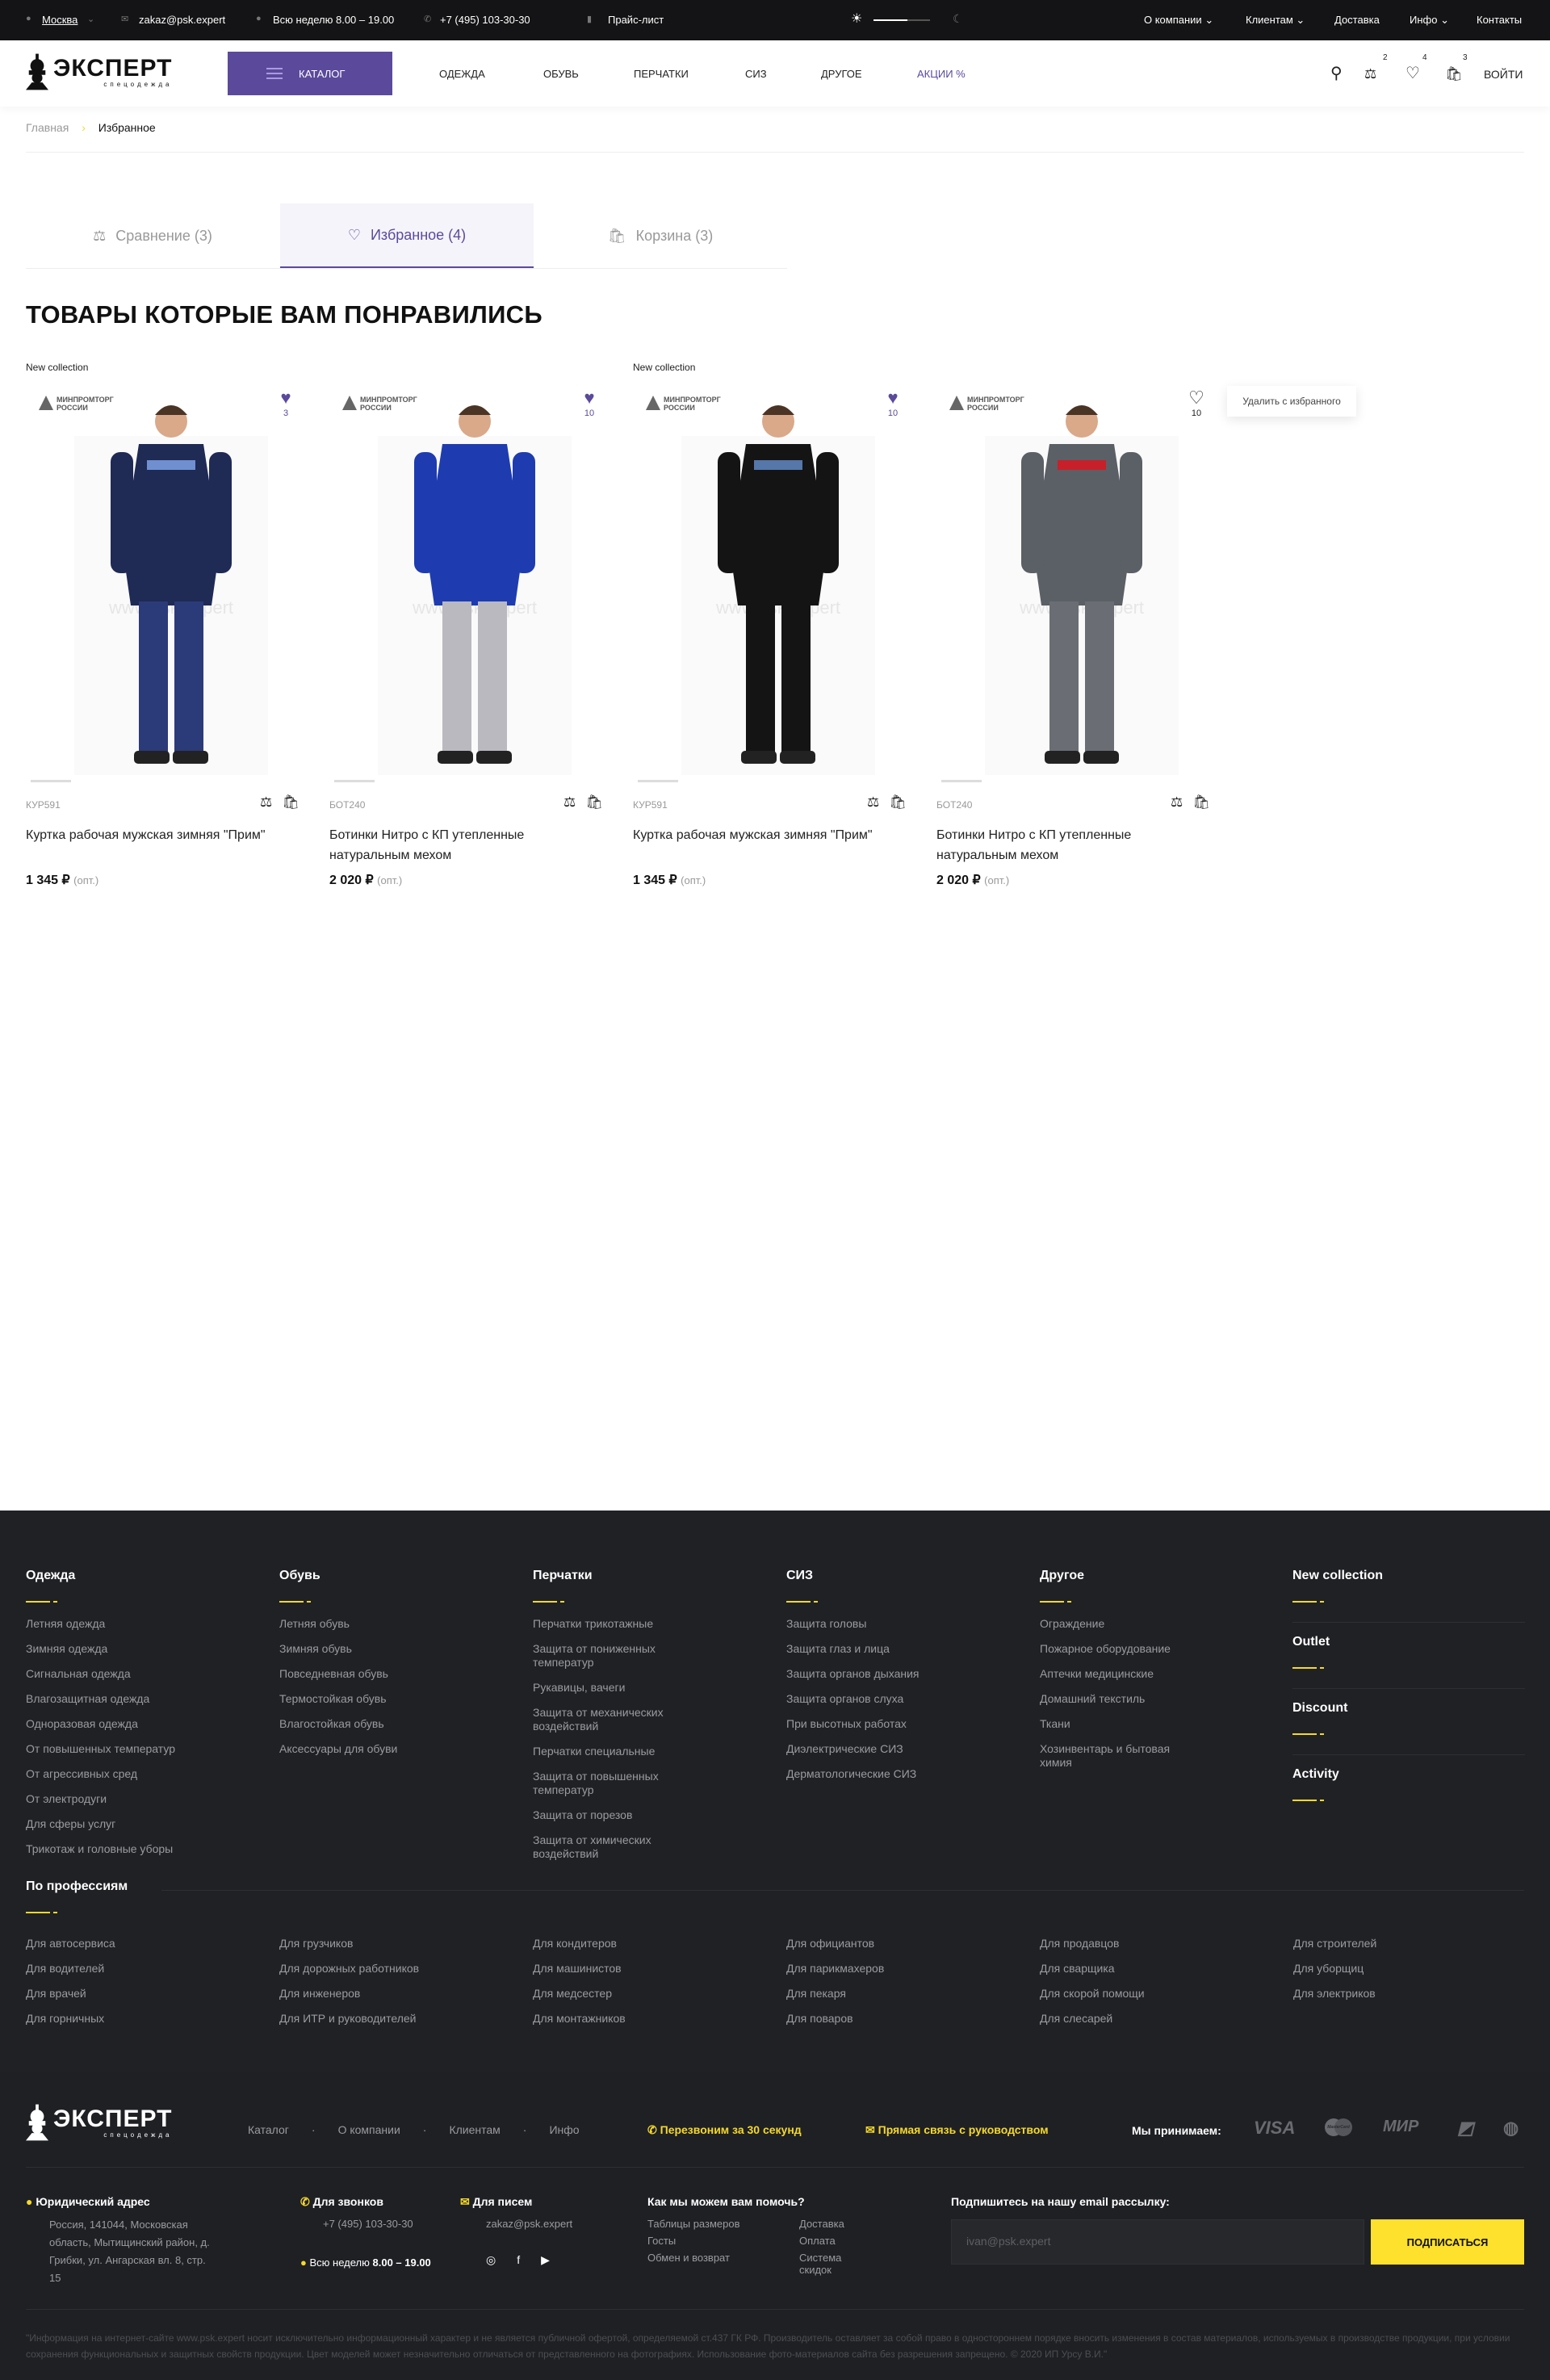 The width and height of the screenshot is (1550, 2380). Describe the element at coordinates (661, 74) in the screenshot. I see `nav-gloves: ПЕРЧАТКИ` at that location.